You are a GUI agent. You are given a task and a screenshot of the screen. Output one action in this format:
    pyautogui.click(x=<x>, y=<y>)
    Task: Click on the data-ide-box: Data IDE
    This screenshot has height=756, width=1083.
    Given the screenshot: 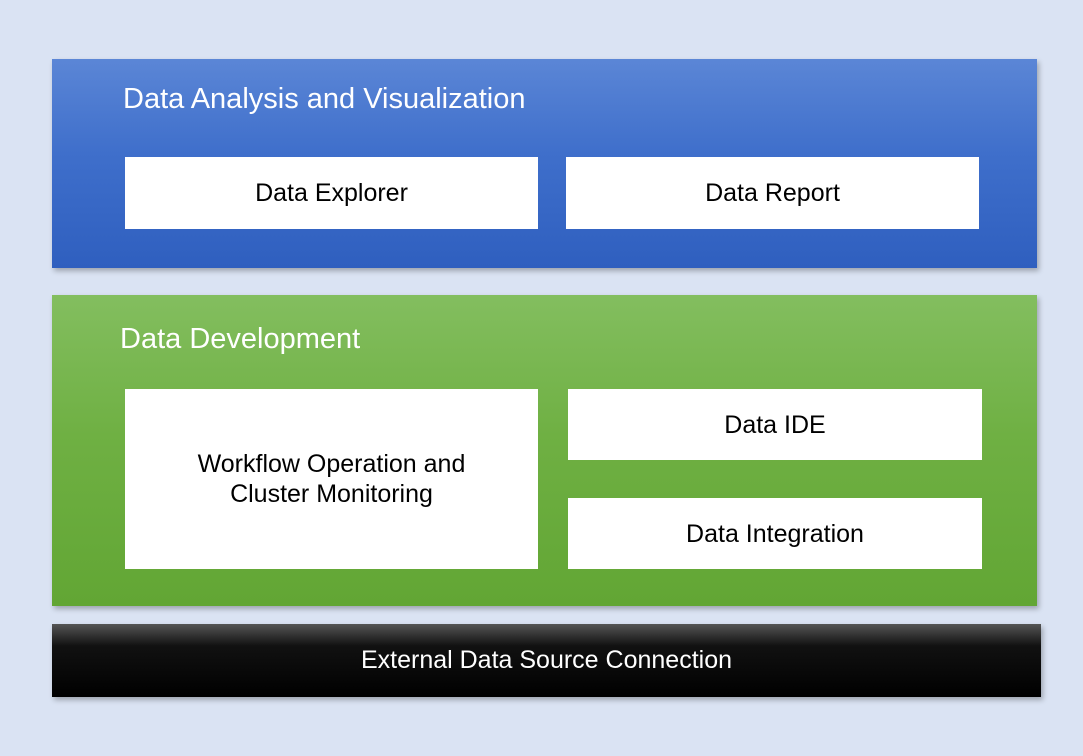 What is the action you would take?
    pyautogui.click(x=775, y=424)
    